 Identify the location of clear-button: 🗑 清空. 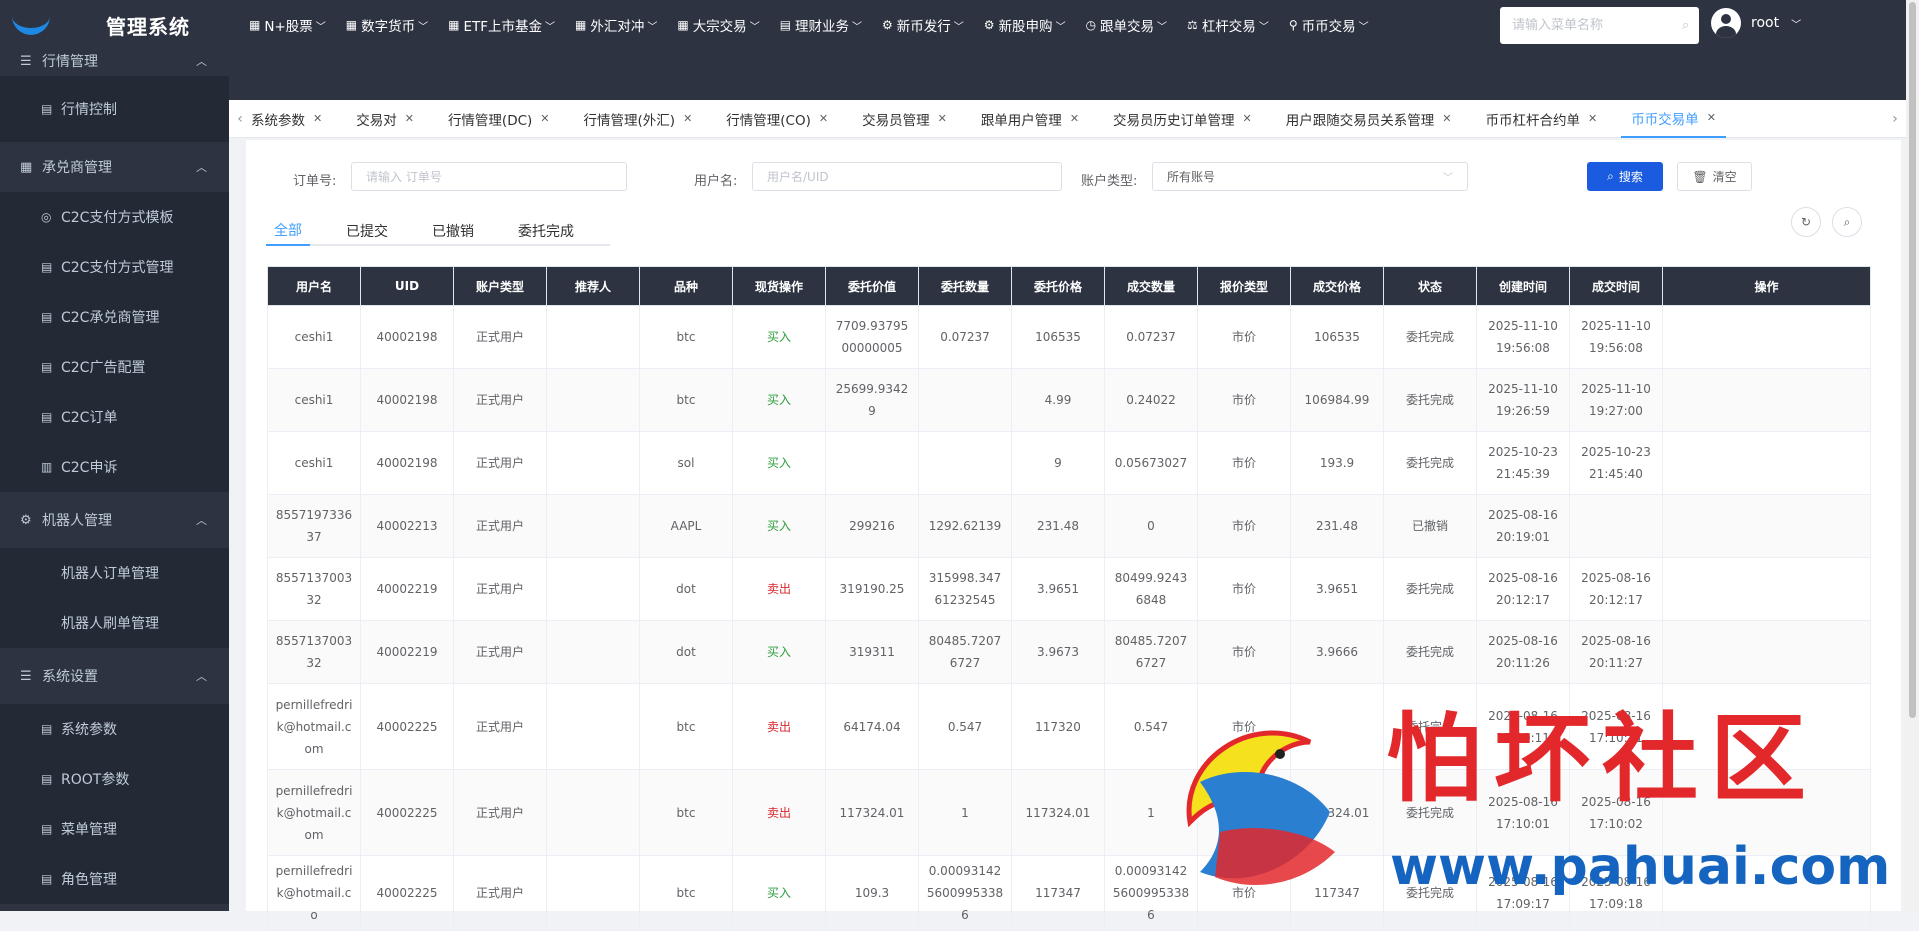
(1714, 176).